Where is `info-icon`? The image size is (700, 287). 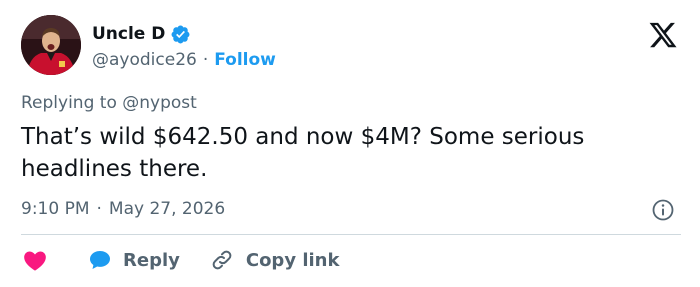 info-icon is located at coordinates (663, 210).